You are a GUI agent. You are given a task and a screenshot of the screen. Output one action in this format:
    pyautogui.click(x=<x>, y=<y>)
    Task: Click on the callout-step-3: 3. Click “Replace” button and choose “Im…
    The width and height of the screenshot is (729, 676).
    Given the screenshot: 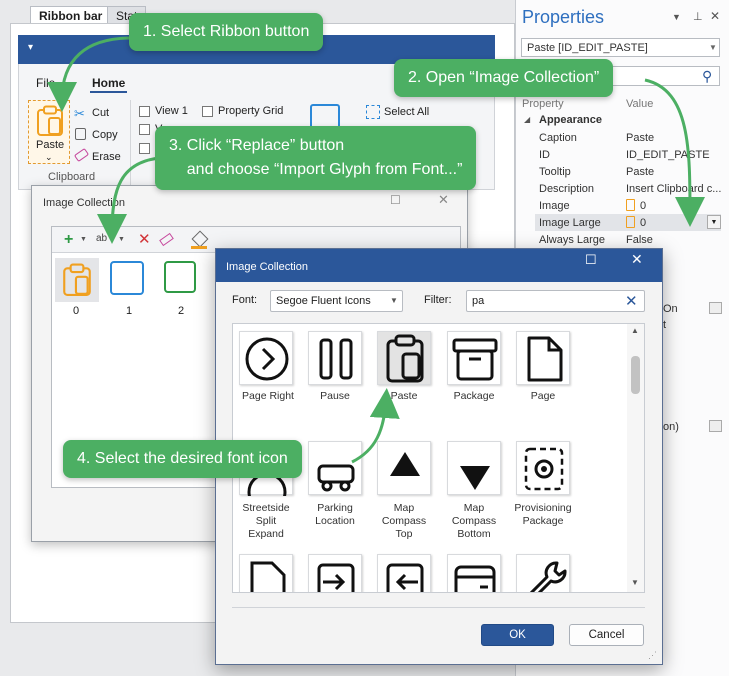 What is the action you would take?
    pyautogui.click(x=316, y=158)
    